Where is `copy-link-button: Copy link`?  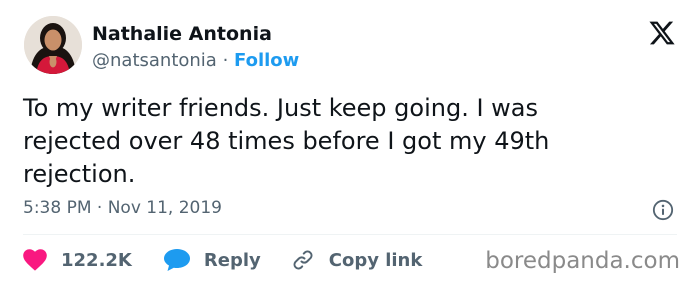
copy-link-button: Copy link is located at coordinates (357, 260).